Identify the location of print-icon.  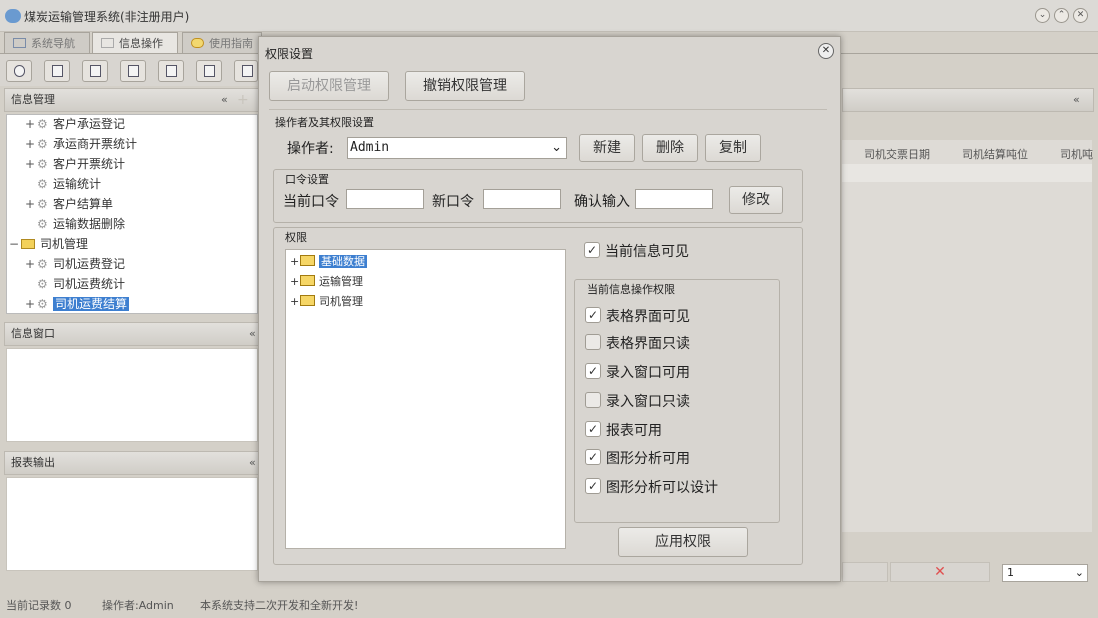
(246, 71).